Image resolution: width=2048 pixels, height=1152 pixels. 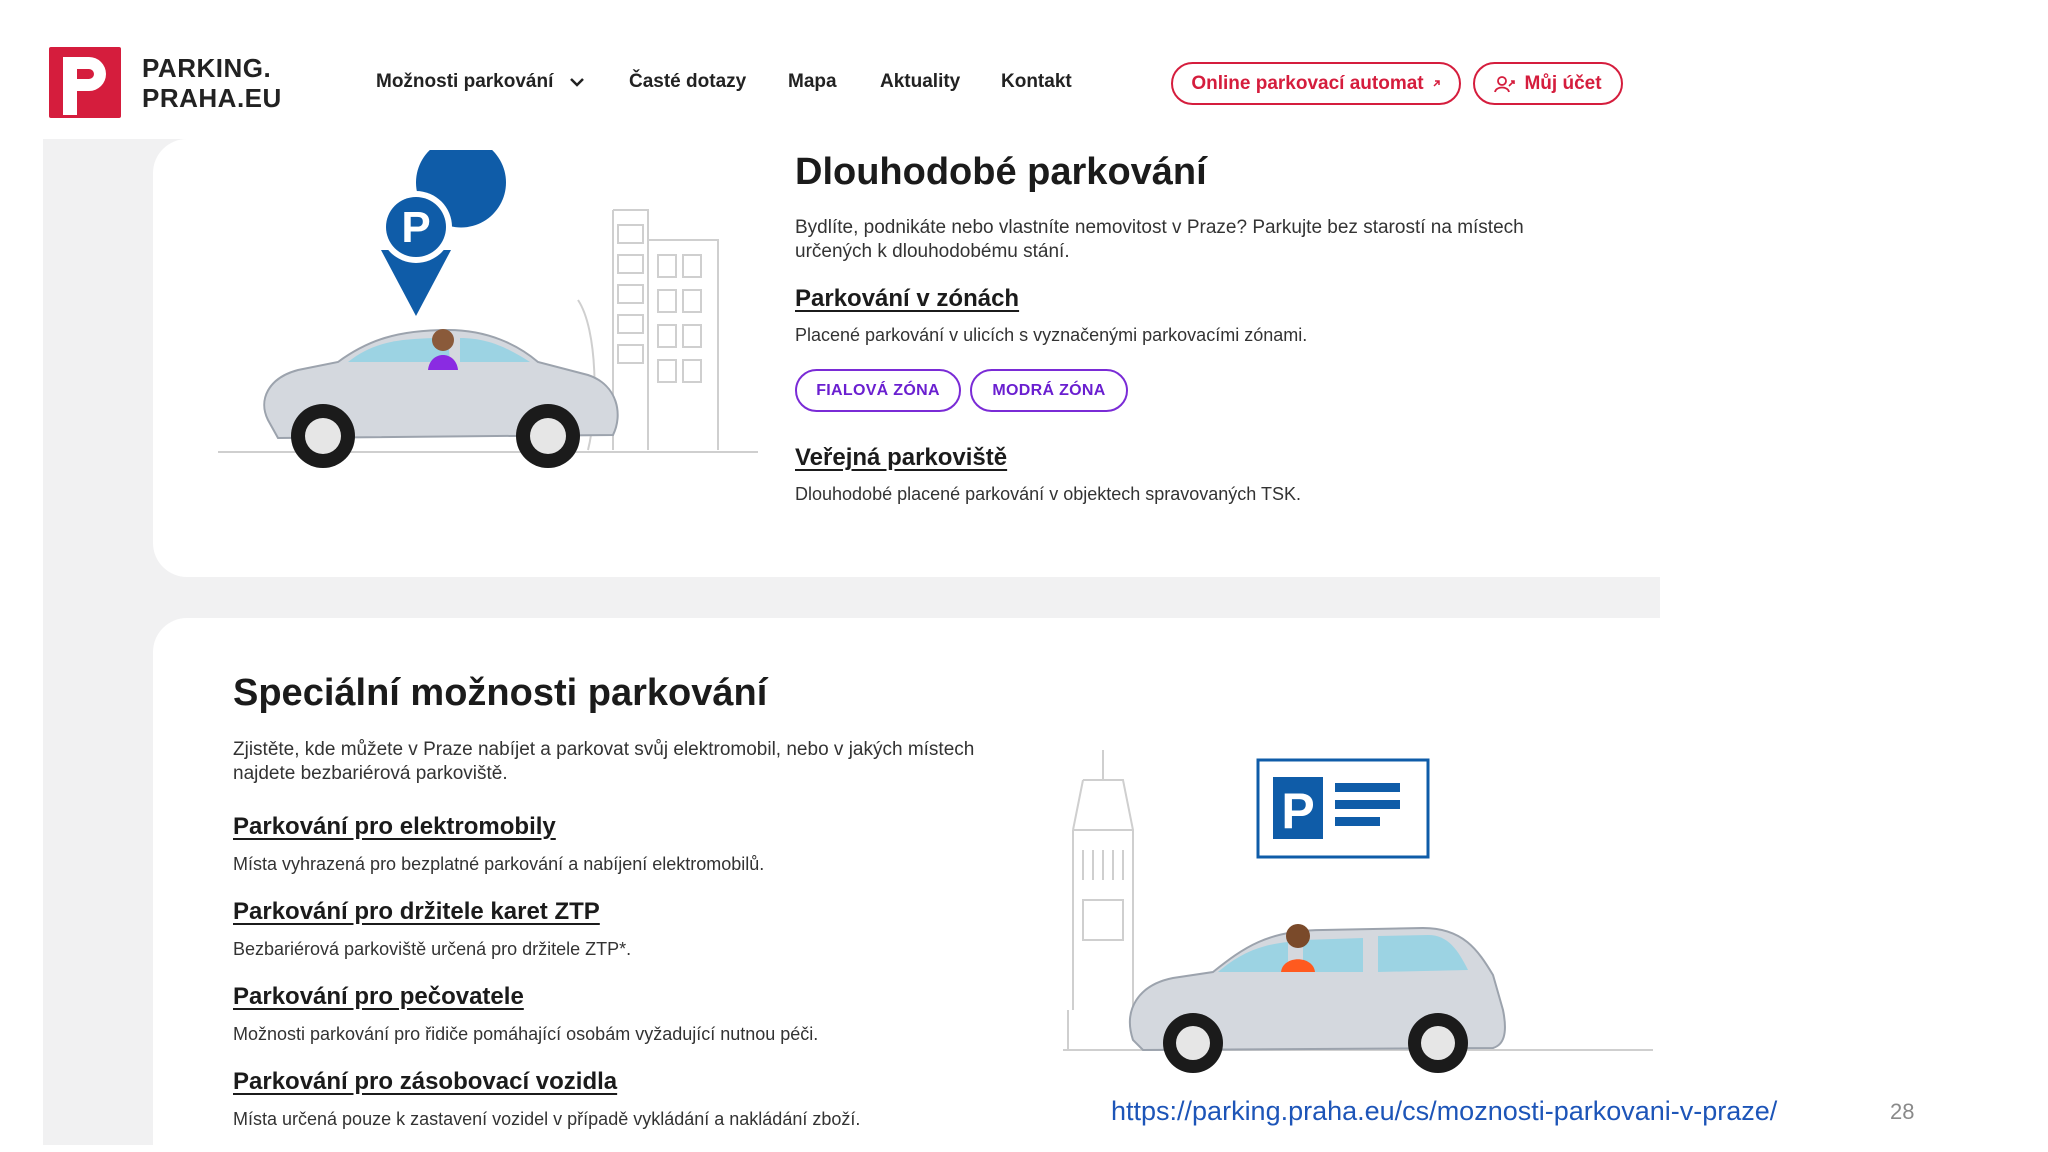 What do you see at coordinates (1297, 811) in the screenshot?
I see `sign-p-letter: P` at bounding box center [1297, 811].